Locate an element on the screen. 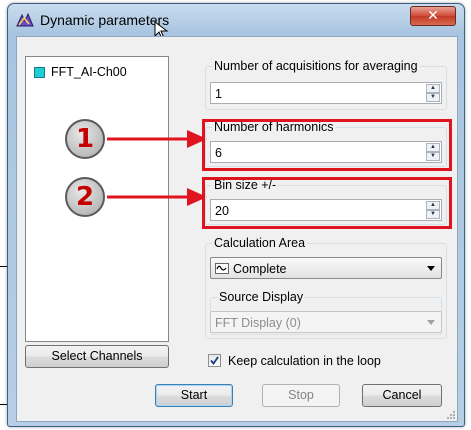 The image size is (471, 430). acquisitions-label: Number of acquisitions for averaging is located at coordinates (316, 66).